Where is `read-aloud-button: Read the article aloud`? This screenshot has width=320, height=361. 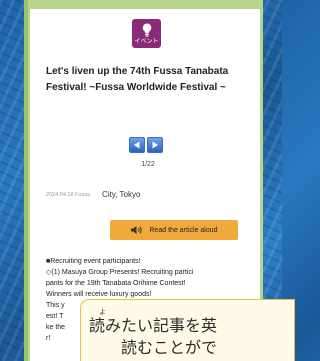
read-aloud-button: Read the article aloud is located at coordinates (174, 230).